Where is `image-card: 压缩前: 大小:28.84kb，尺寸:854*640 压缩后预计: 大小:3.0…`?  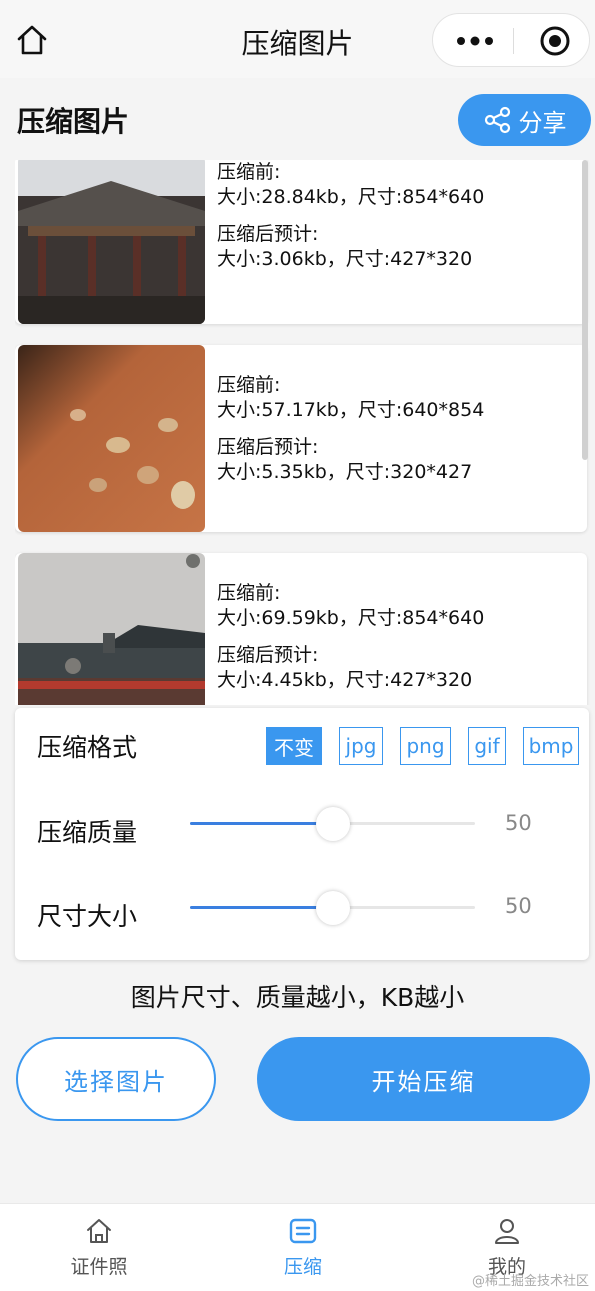
image-card: 压缩前: 大小:28.84kb，尺寸:854*640 压缩后预计: 大小:3.0… is located at coordinates (301, 242).